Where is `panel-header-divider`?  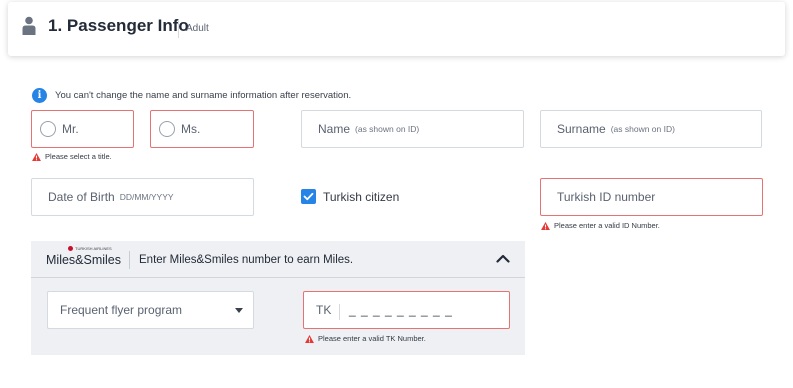 panel-header-divider is located at coordinates (278, 277).